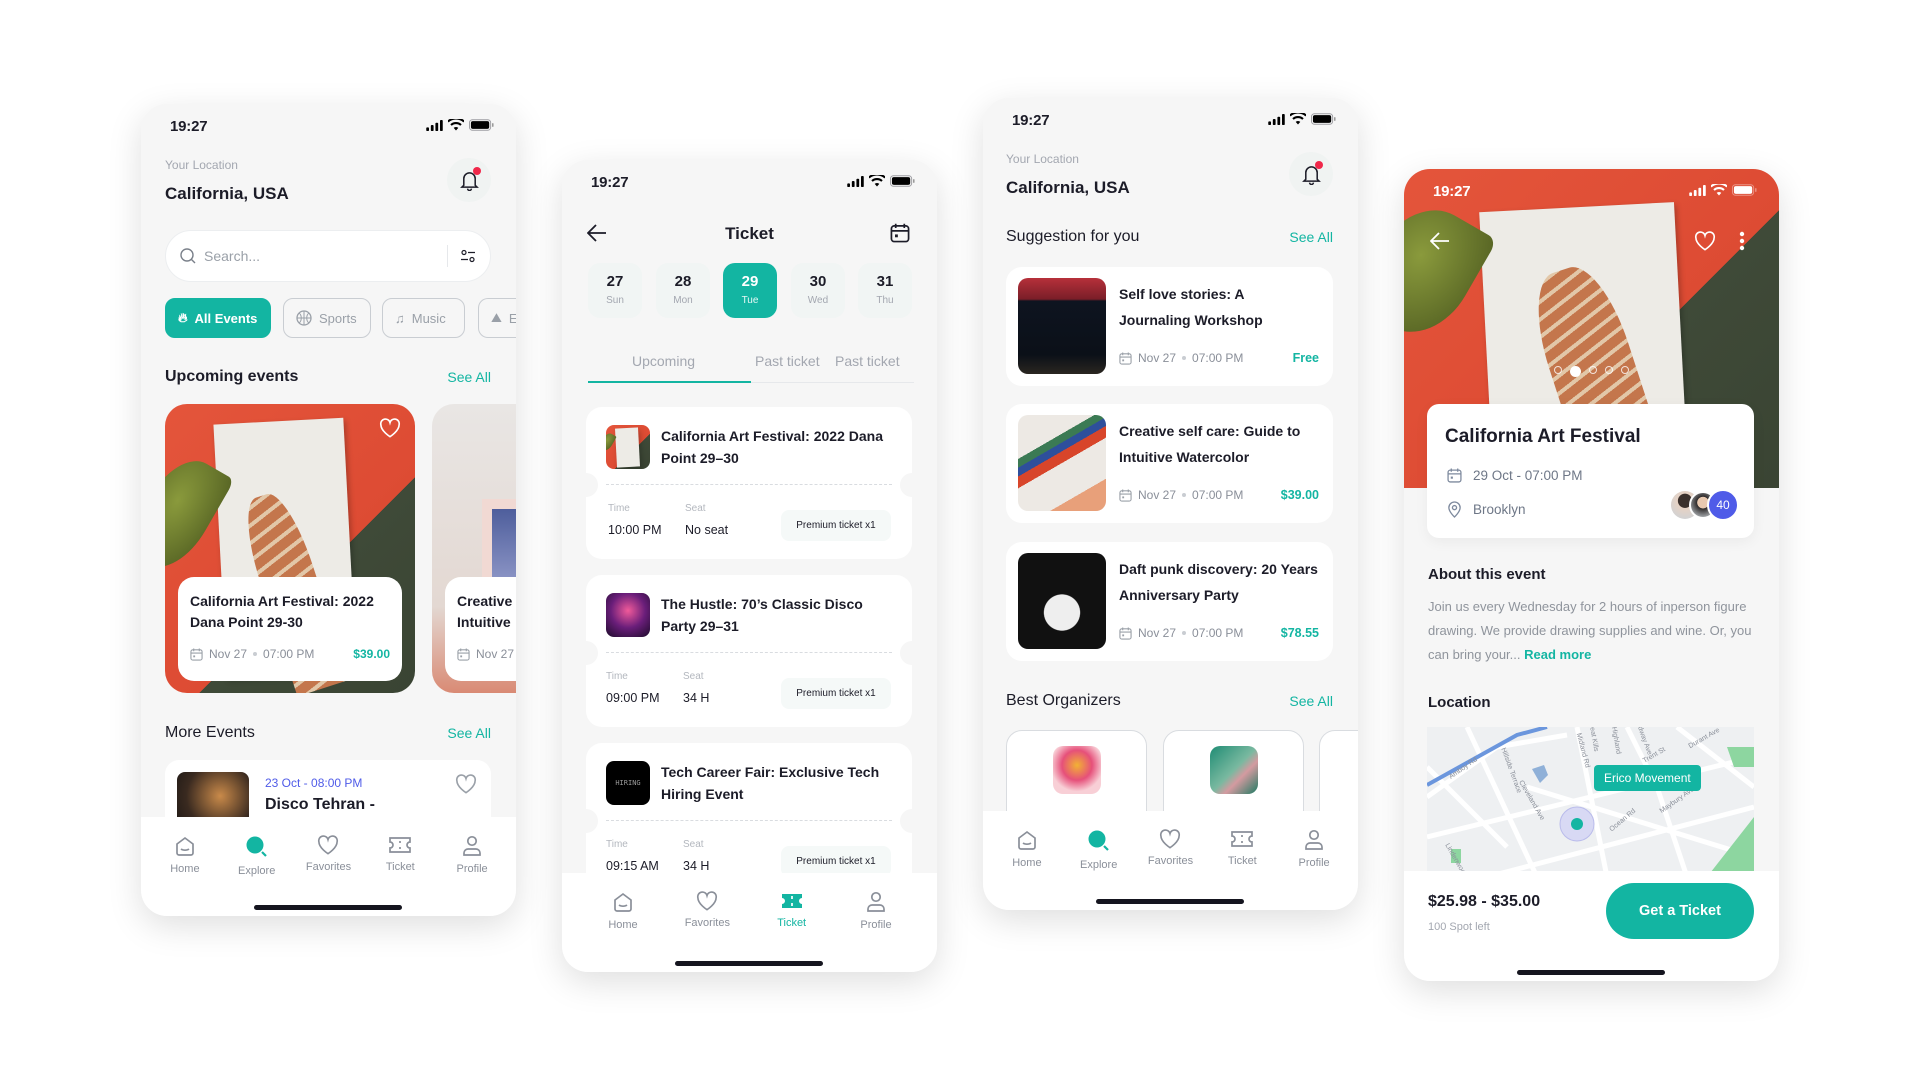 This screenshot has height=1080, width=1920. What do you see at coordinates (218, 318) in the screenshot?
I see `chip-all-events: 🔥︎ All Events` at bounding box center [218, 318].